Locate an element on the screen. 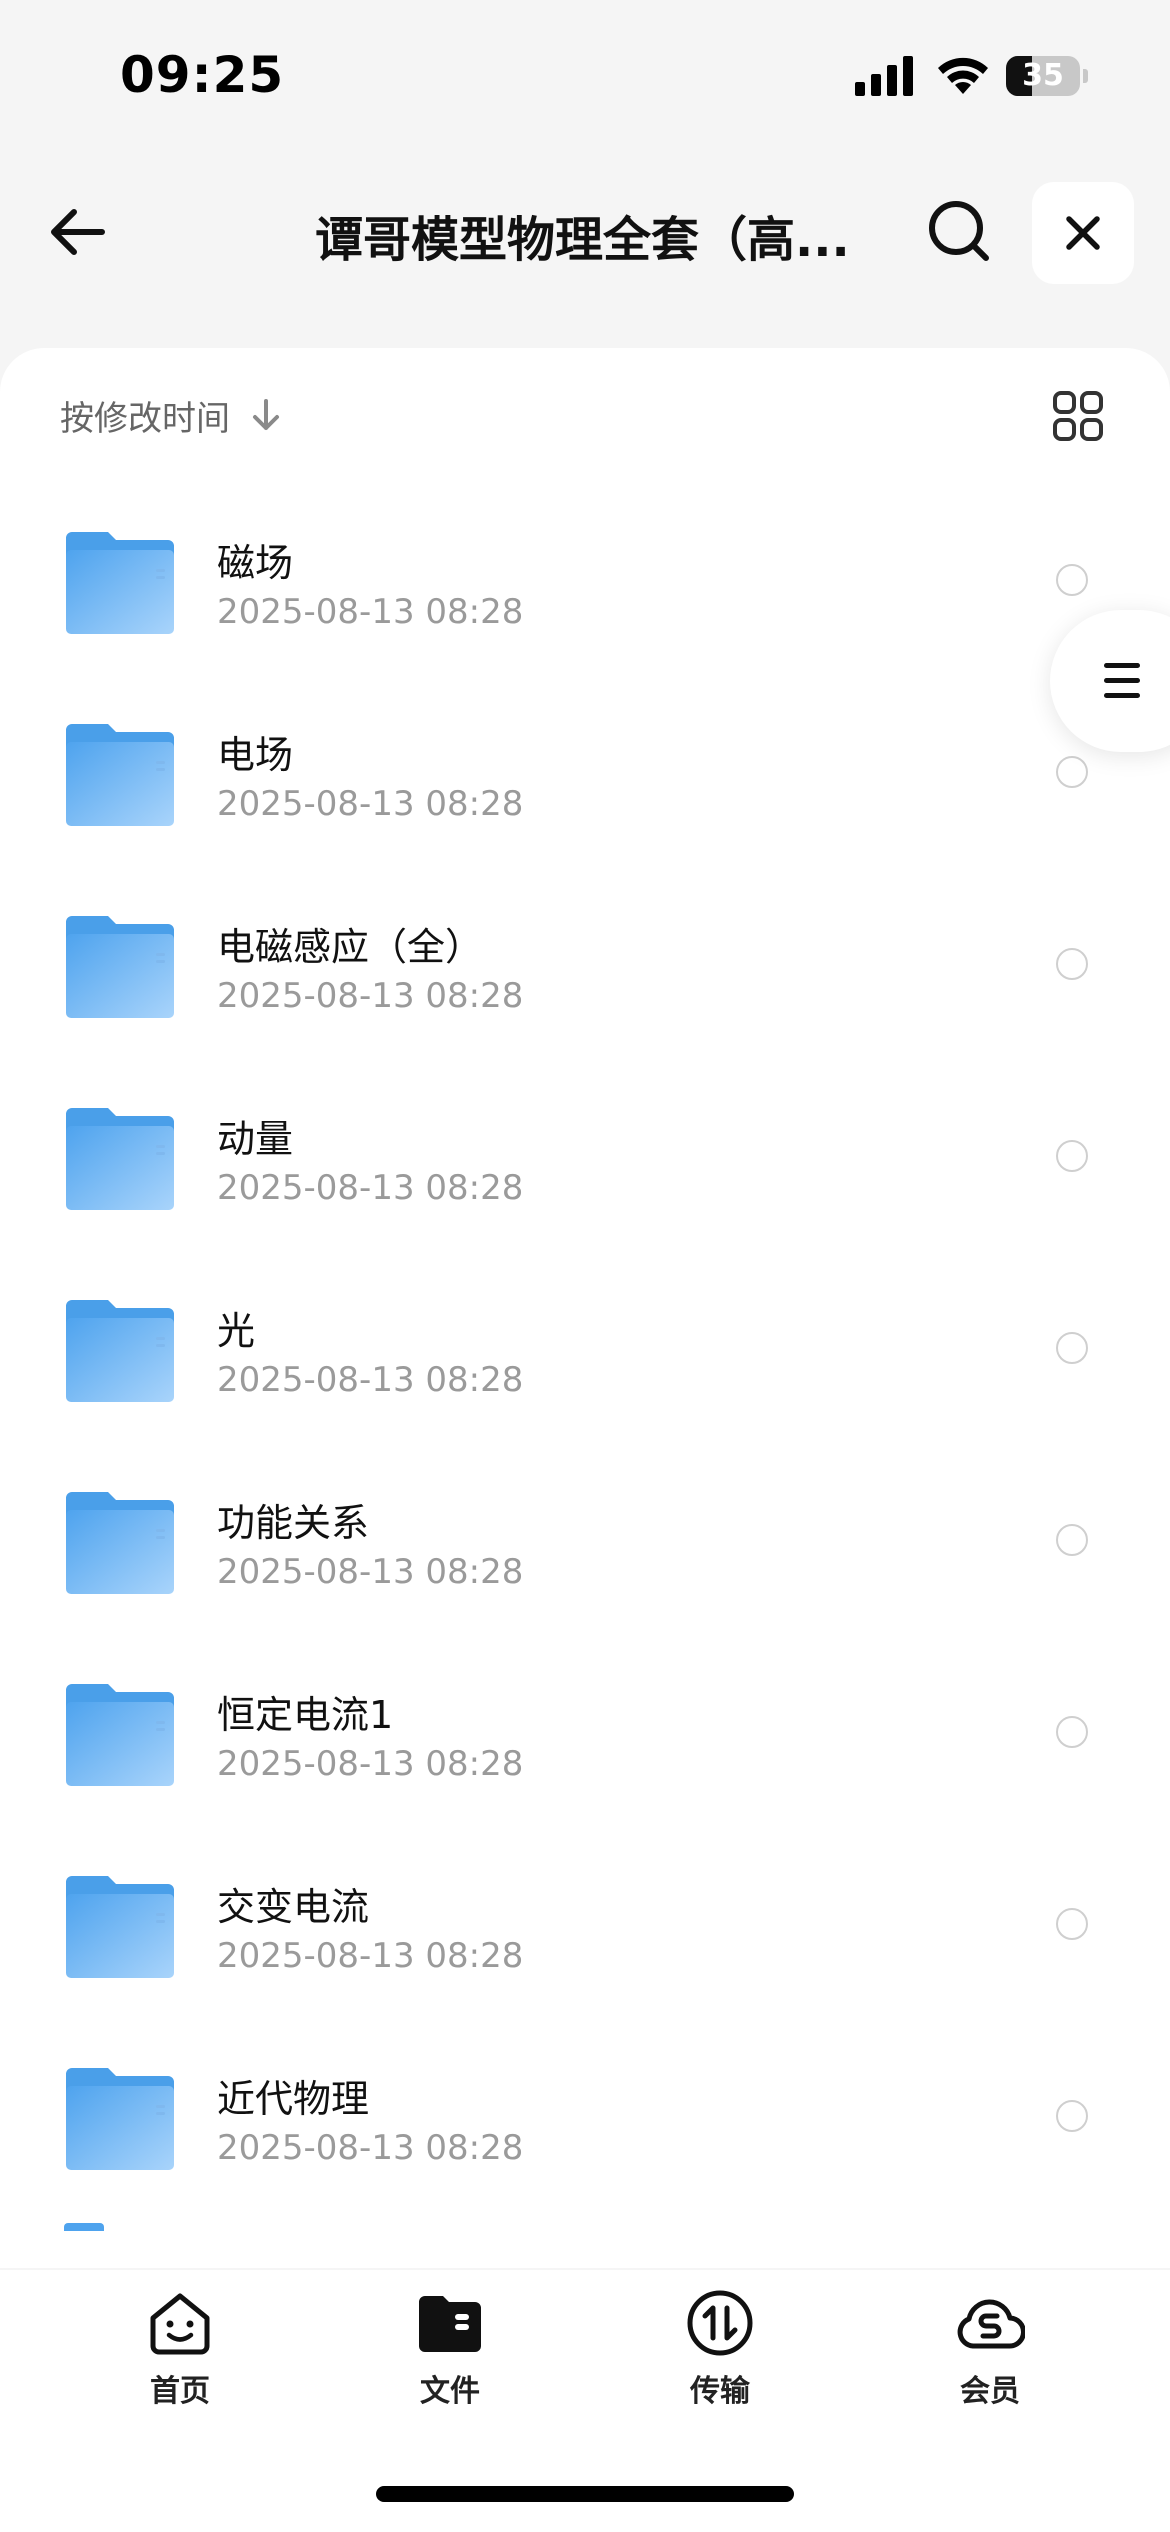 The height and width of the screenshot is (2532, 1170). tab-label: 首页 is located at coordinates (180, 2391).